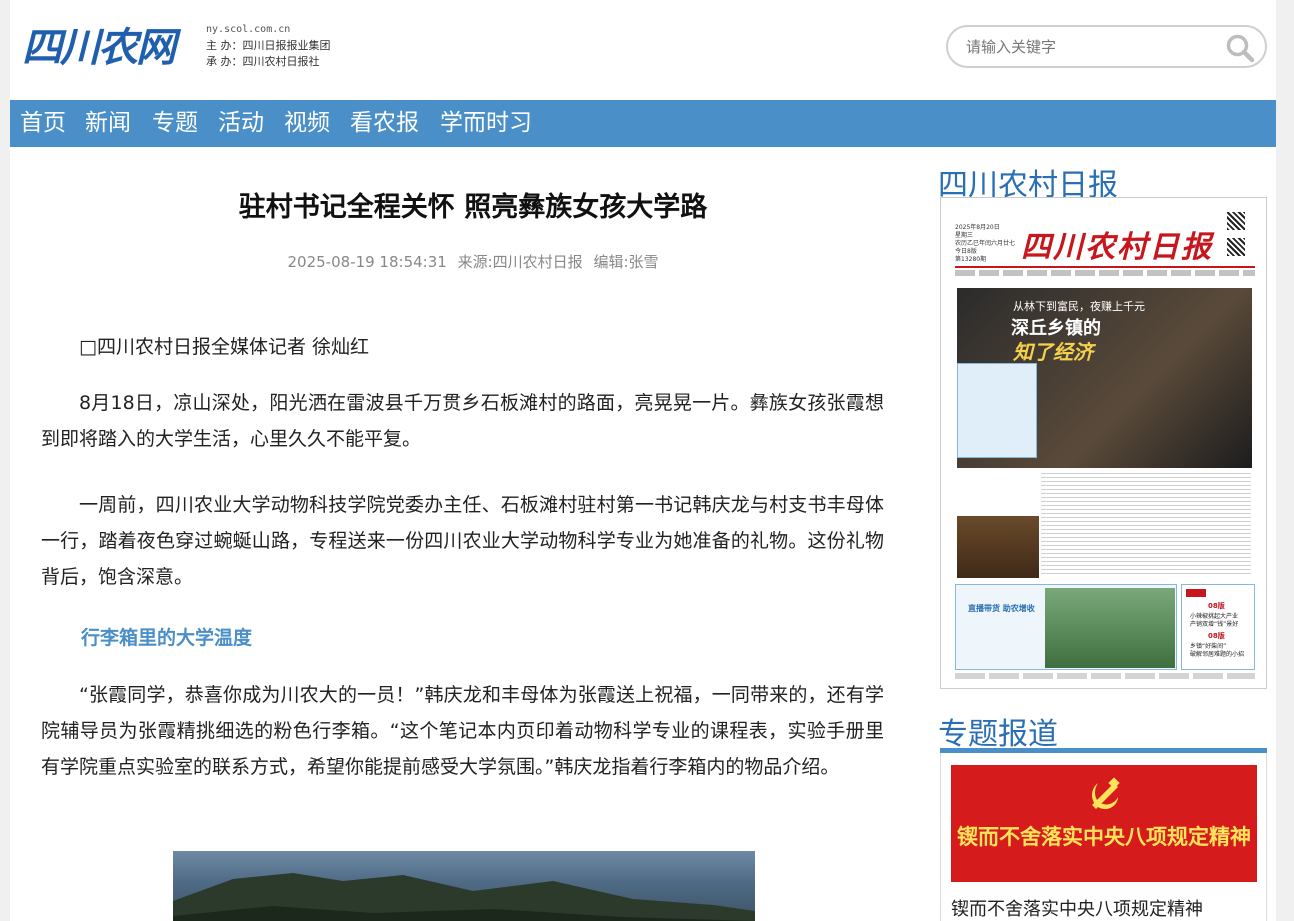 The image size is (1294, 921). I want to click on article-meta: 2025-08-19 18:54:31 来源:四川农村日报 编辑:张雪, so click(473, 261).